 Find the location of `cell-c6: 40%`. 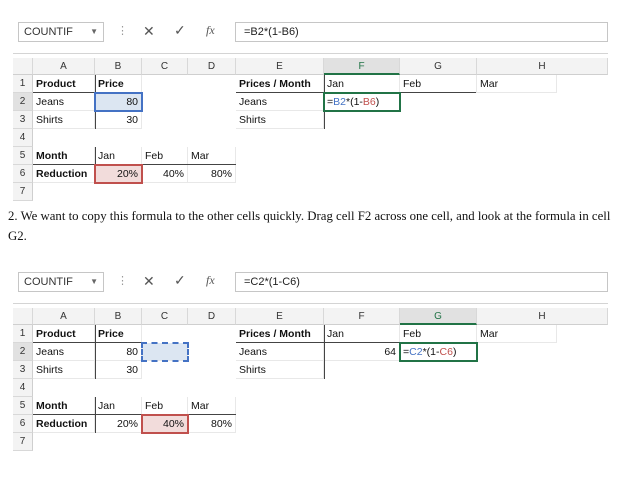

cell-c6: 40% is located at coordinates (165, 174).